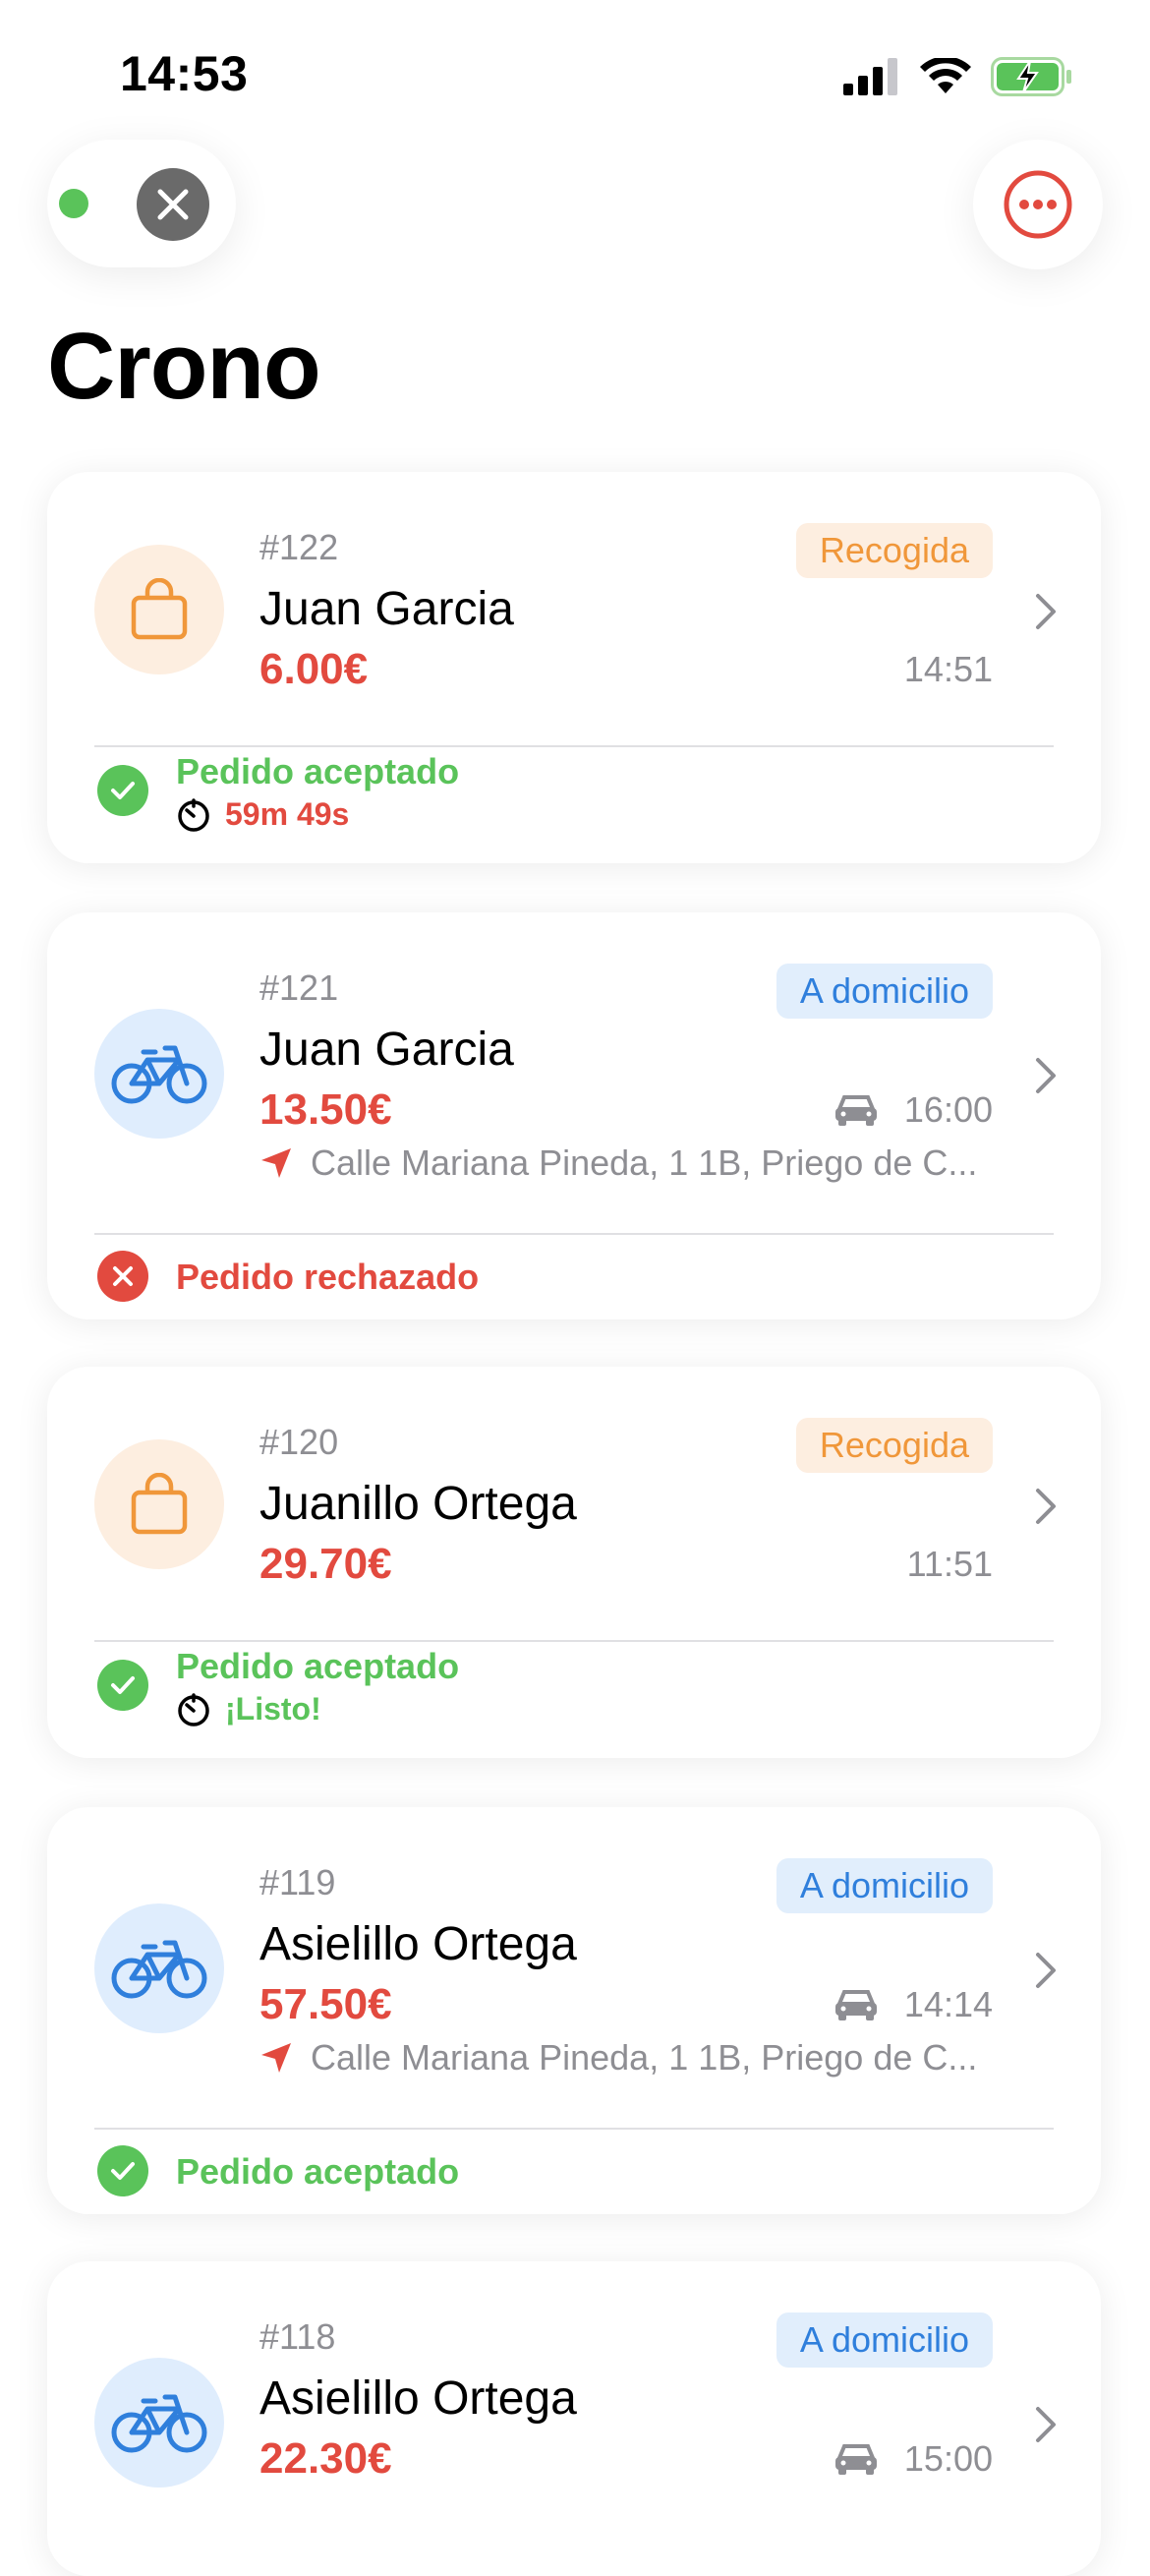  I want to click on close-icon, so click(173, 204).